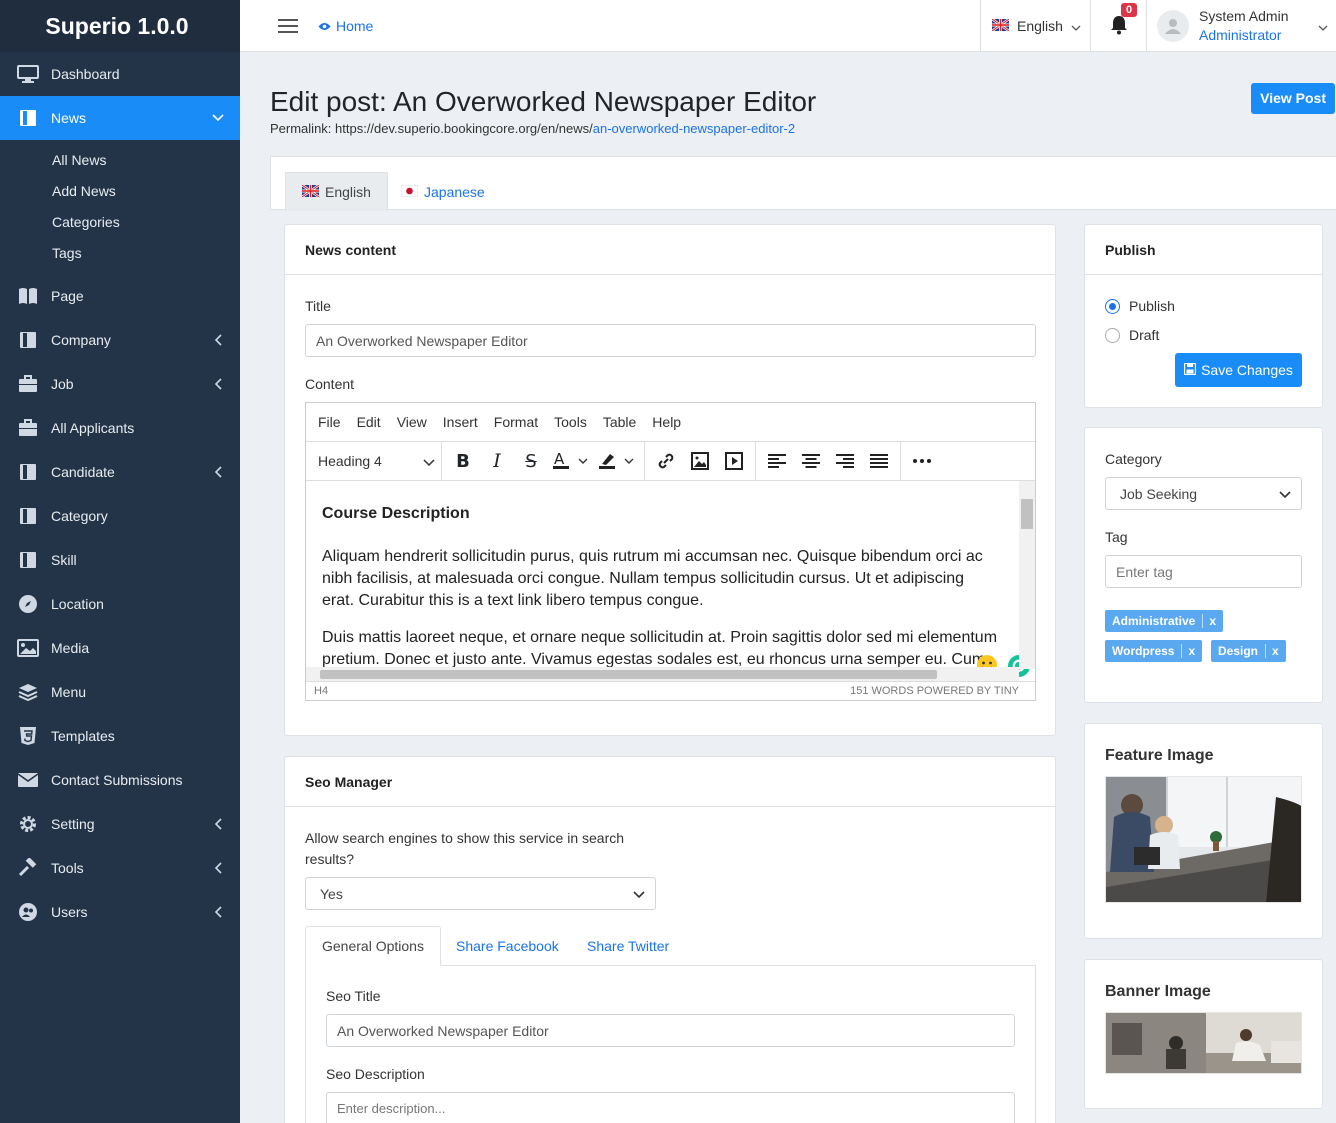 The height and width of the screenshot is (1123, 1336). What do you see at coordinates (777, 461) in the screenshot?
I see `align-left-icon` at bounding box center [777, 461].